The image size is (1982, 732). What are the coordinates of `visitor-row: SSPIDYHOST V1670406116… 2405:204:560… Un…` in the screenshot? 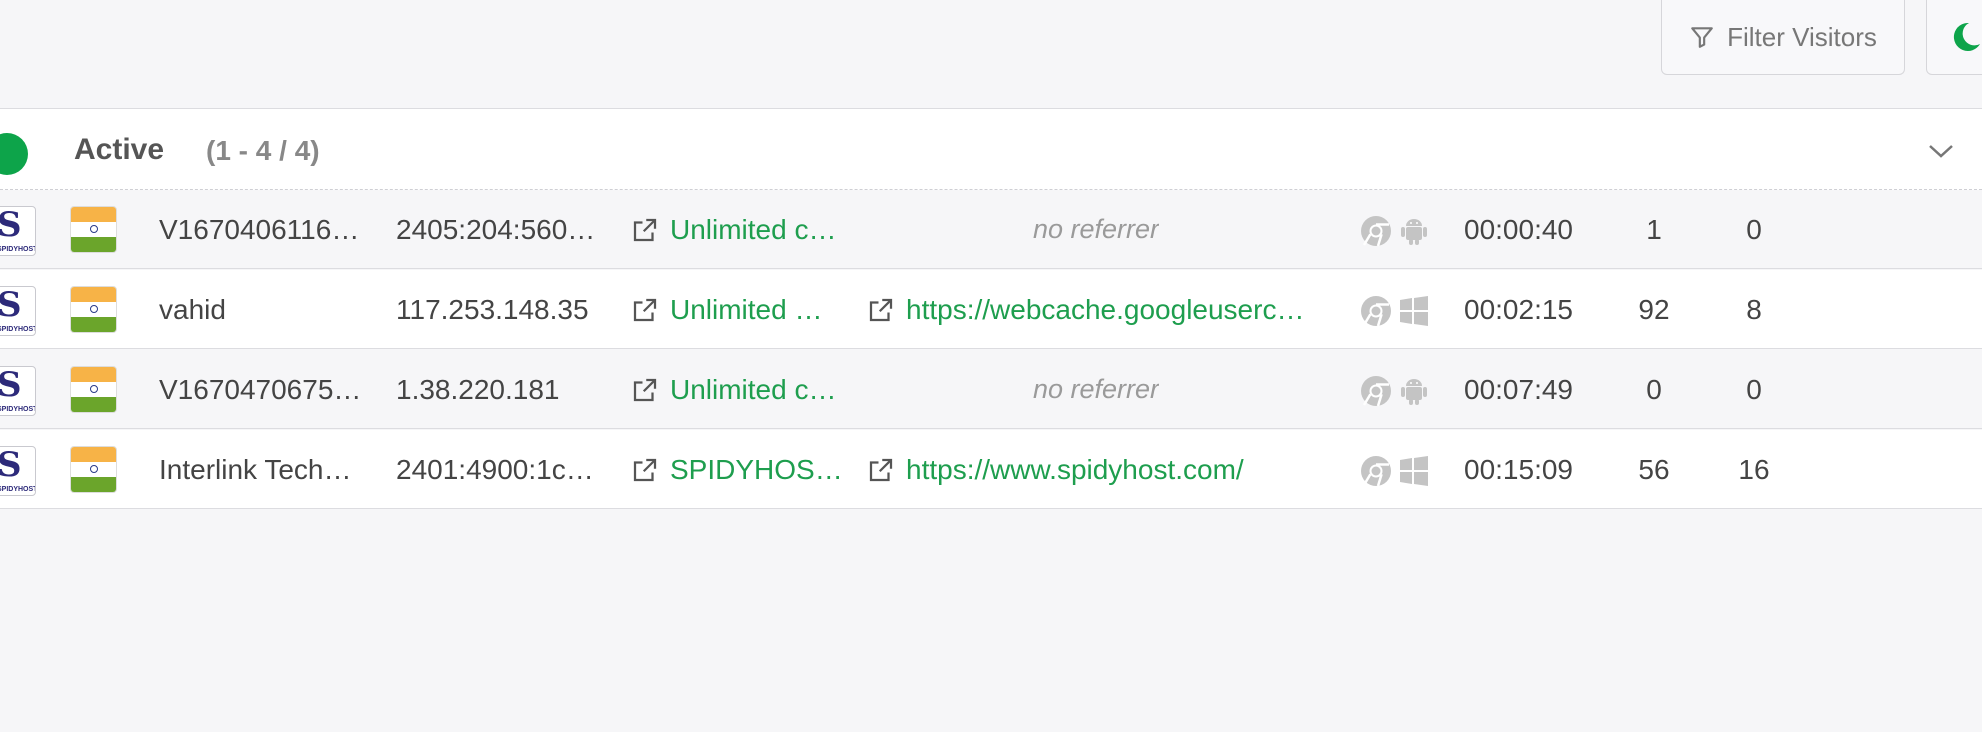 It's located at (991, 229).